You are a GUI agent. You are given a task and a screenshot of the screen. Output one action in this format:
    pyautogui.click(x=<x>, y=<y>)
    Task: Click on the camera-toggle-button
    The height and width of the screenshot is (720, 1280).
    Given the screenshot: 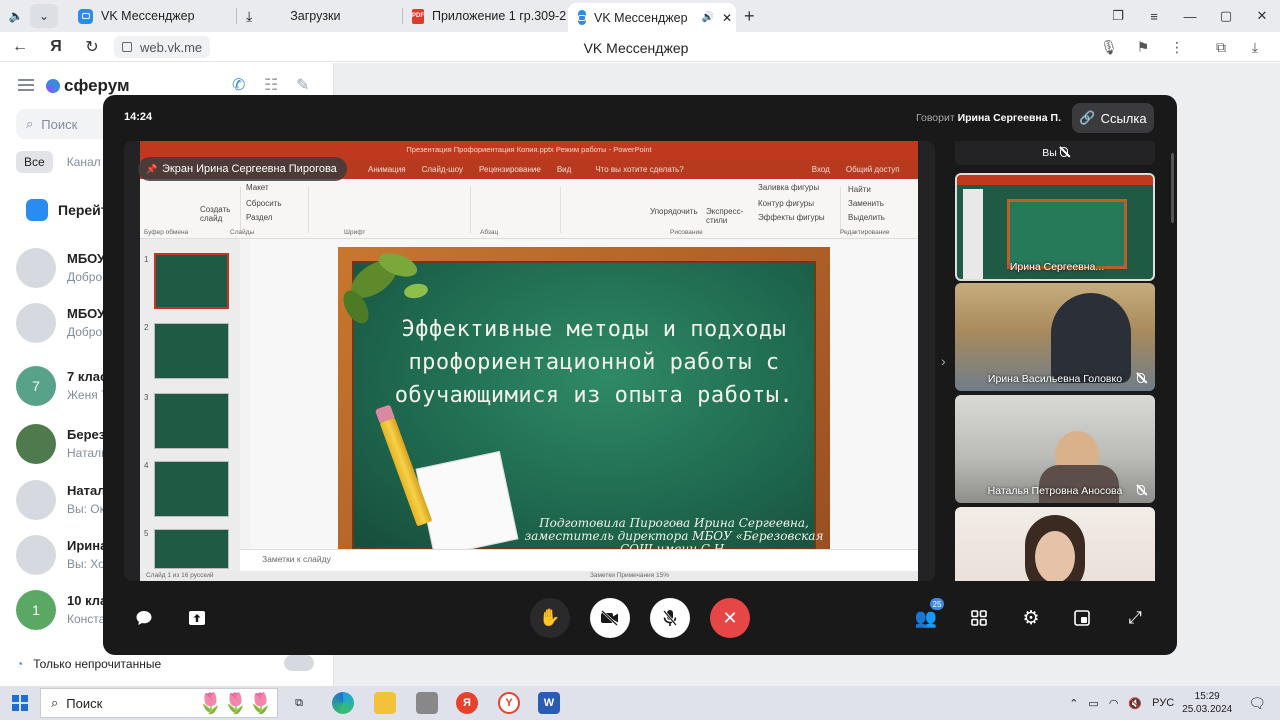 What is the action you would take?
    pyautogui.click(x=610, y=618)
    